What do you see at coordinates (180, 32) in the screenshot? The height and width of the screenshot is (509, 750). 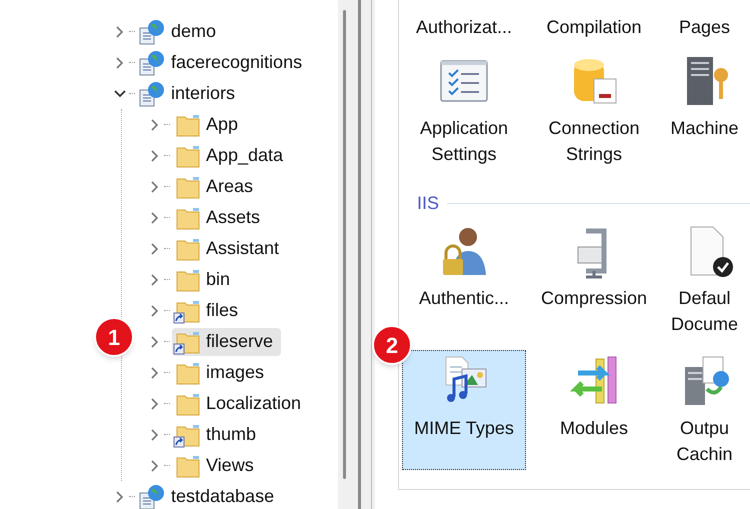 I see `tree-item: demo` at bounding box center [180, 32].